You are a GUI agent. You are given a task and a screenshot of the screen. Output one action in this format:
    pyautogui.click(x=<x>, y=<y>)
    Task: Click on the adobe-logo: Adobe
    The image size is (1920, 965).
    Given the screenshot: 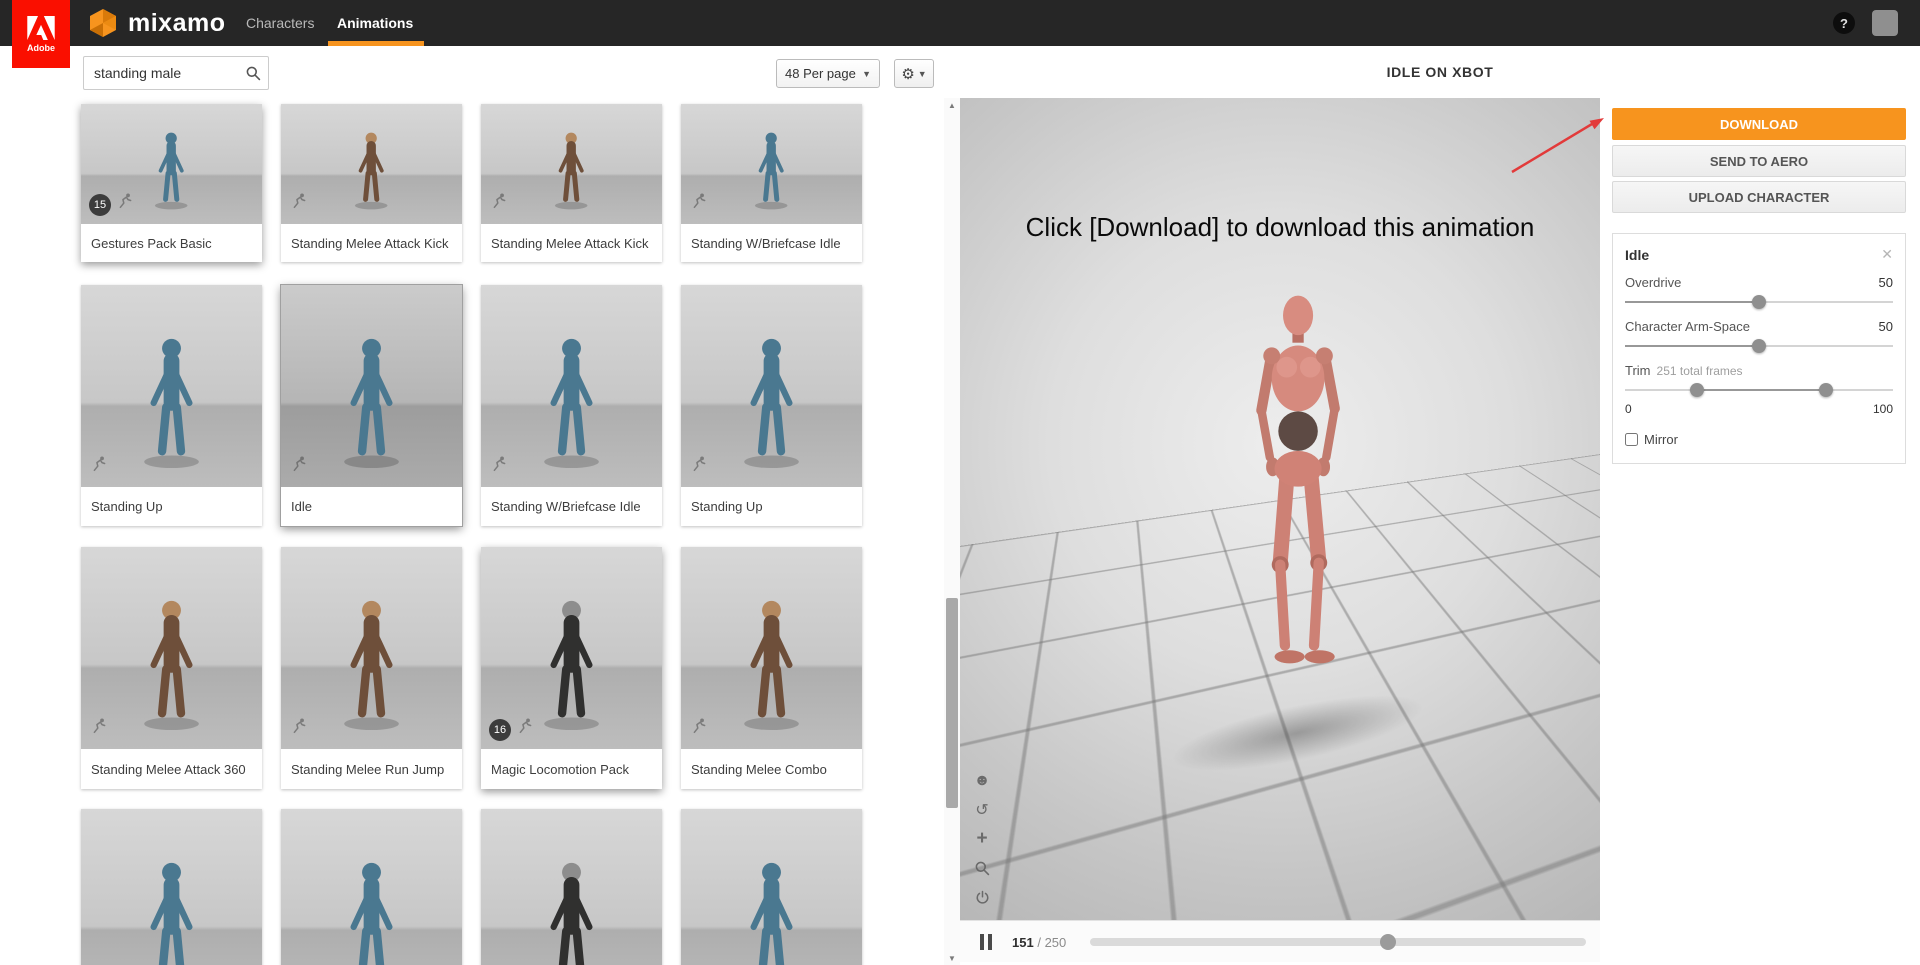 What is the action you would take?
    pyautogui.click(x=41, y=34)
    